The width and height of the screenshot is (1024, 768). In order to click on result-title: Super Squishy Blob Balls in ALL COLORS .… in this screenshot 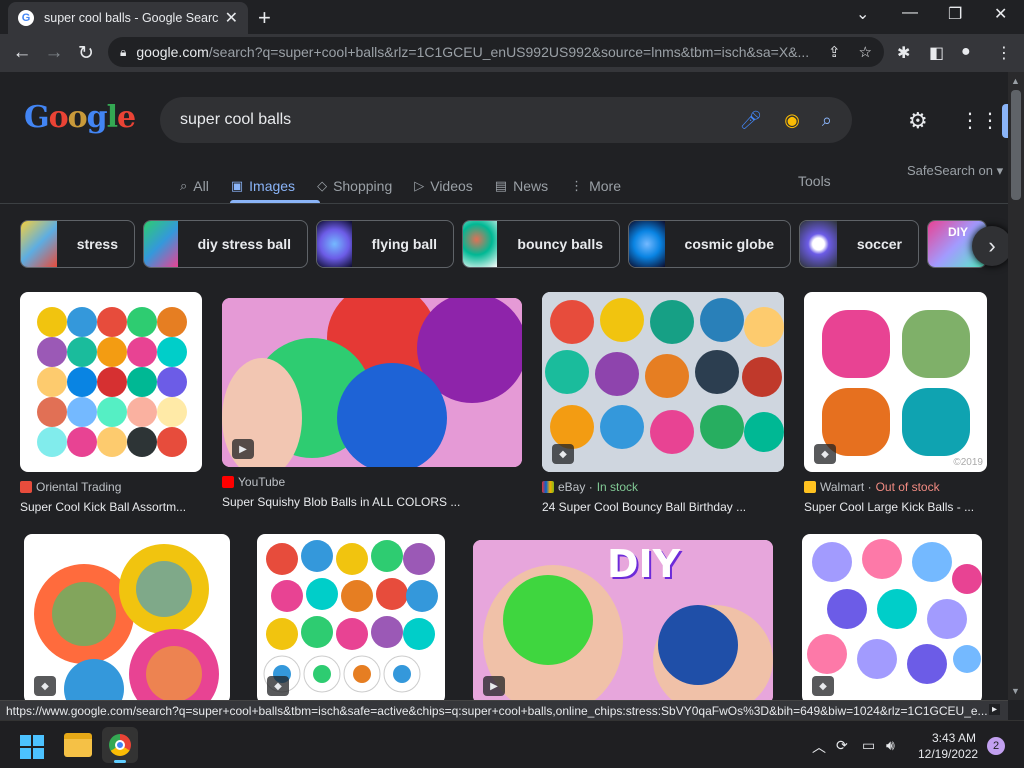, I will do `click(372, 502)`.